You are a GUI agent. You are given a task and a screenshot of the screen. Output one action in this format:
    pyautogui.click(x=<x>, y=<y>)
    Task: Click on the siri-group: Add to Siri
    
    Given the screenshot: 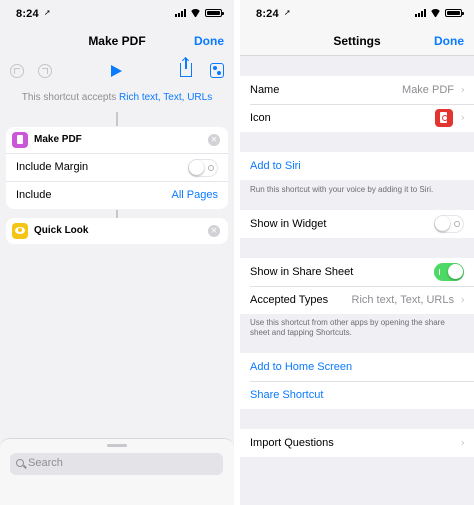 What is the action you would take?
    pyautogui.click(x=357, y=166)
    